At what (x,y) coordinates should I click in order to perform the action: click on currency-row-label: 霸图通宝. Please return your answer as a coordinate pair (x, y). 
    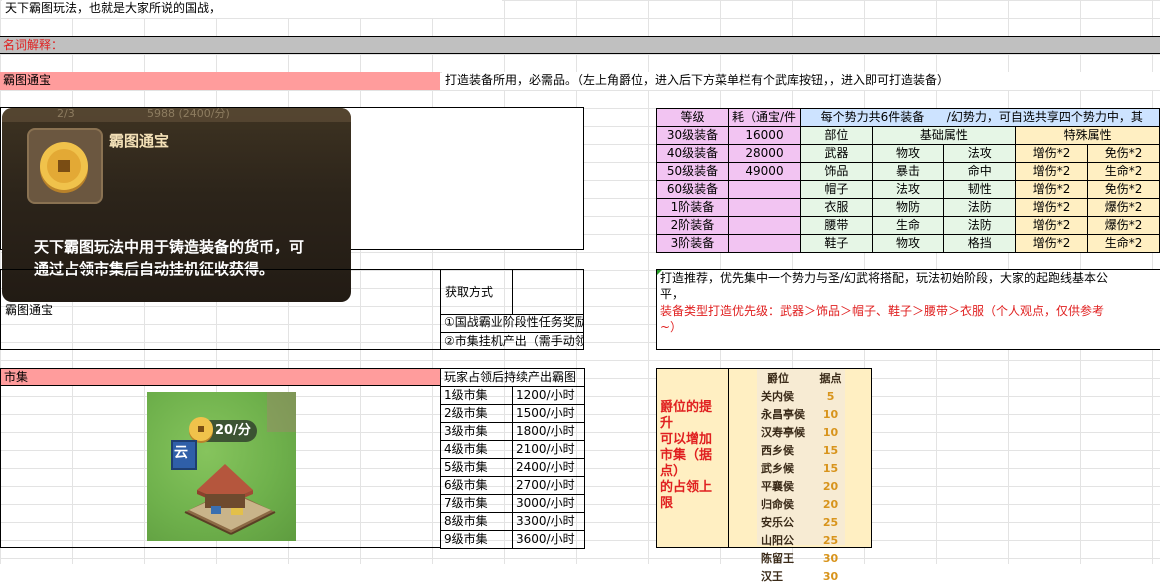
    Looking at the image, I should click on (29, 310).